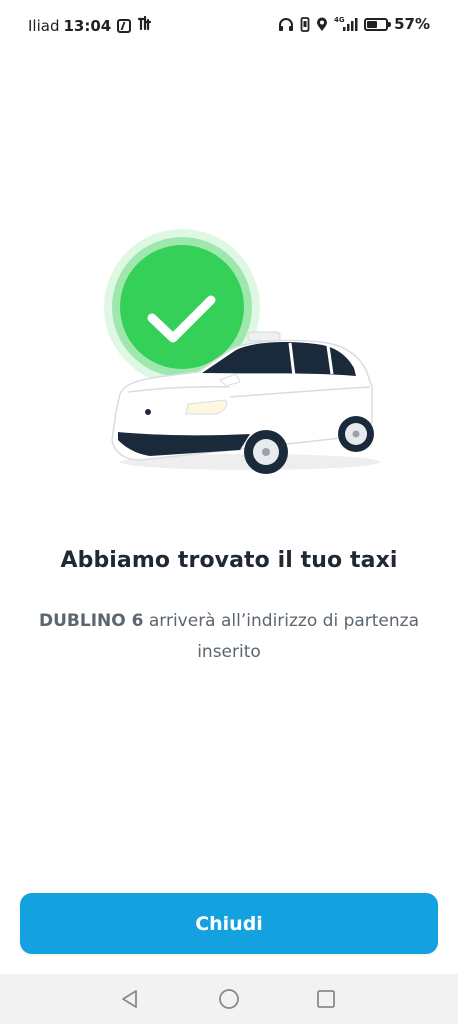 Image resolution: width=458 pixels, height=1024 pixels. What do you see at coordinates (305, 24) in the screenshot?
I see `vibrate-icon` at bounding box center [305, 24].